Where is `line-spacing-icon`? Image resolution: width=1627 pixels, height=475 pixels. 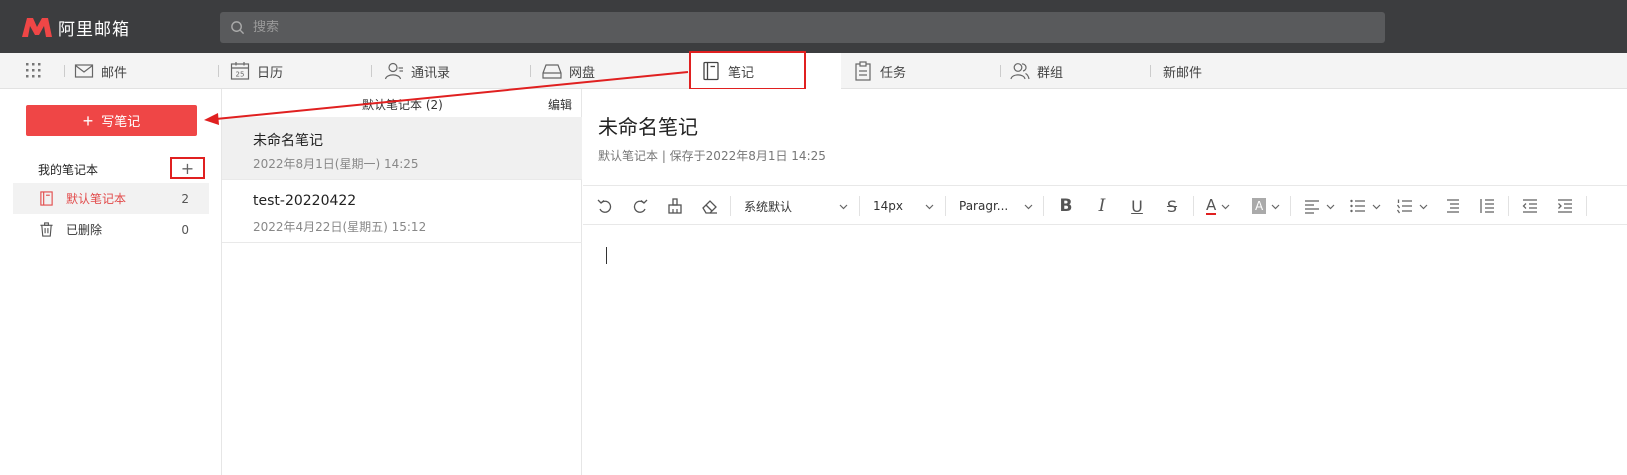
line-spacing-icon is located at coordinates (1453, 206).